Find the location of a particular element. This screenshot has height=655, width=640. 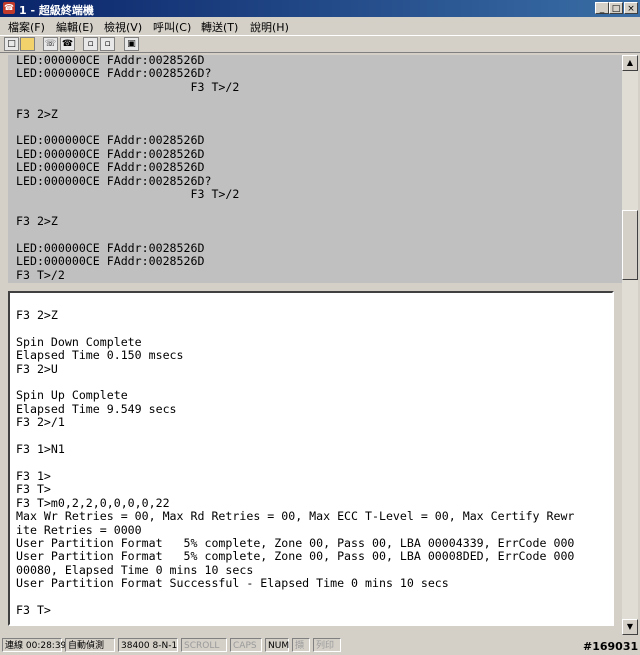

menu-bar: 檔案(F) 編輯(E) 檢視(V) 呼叫(C) 轉送(T) 說明(H) is located at coordinates (320, 26).